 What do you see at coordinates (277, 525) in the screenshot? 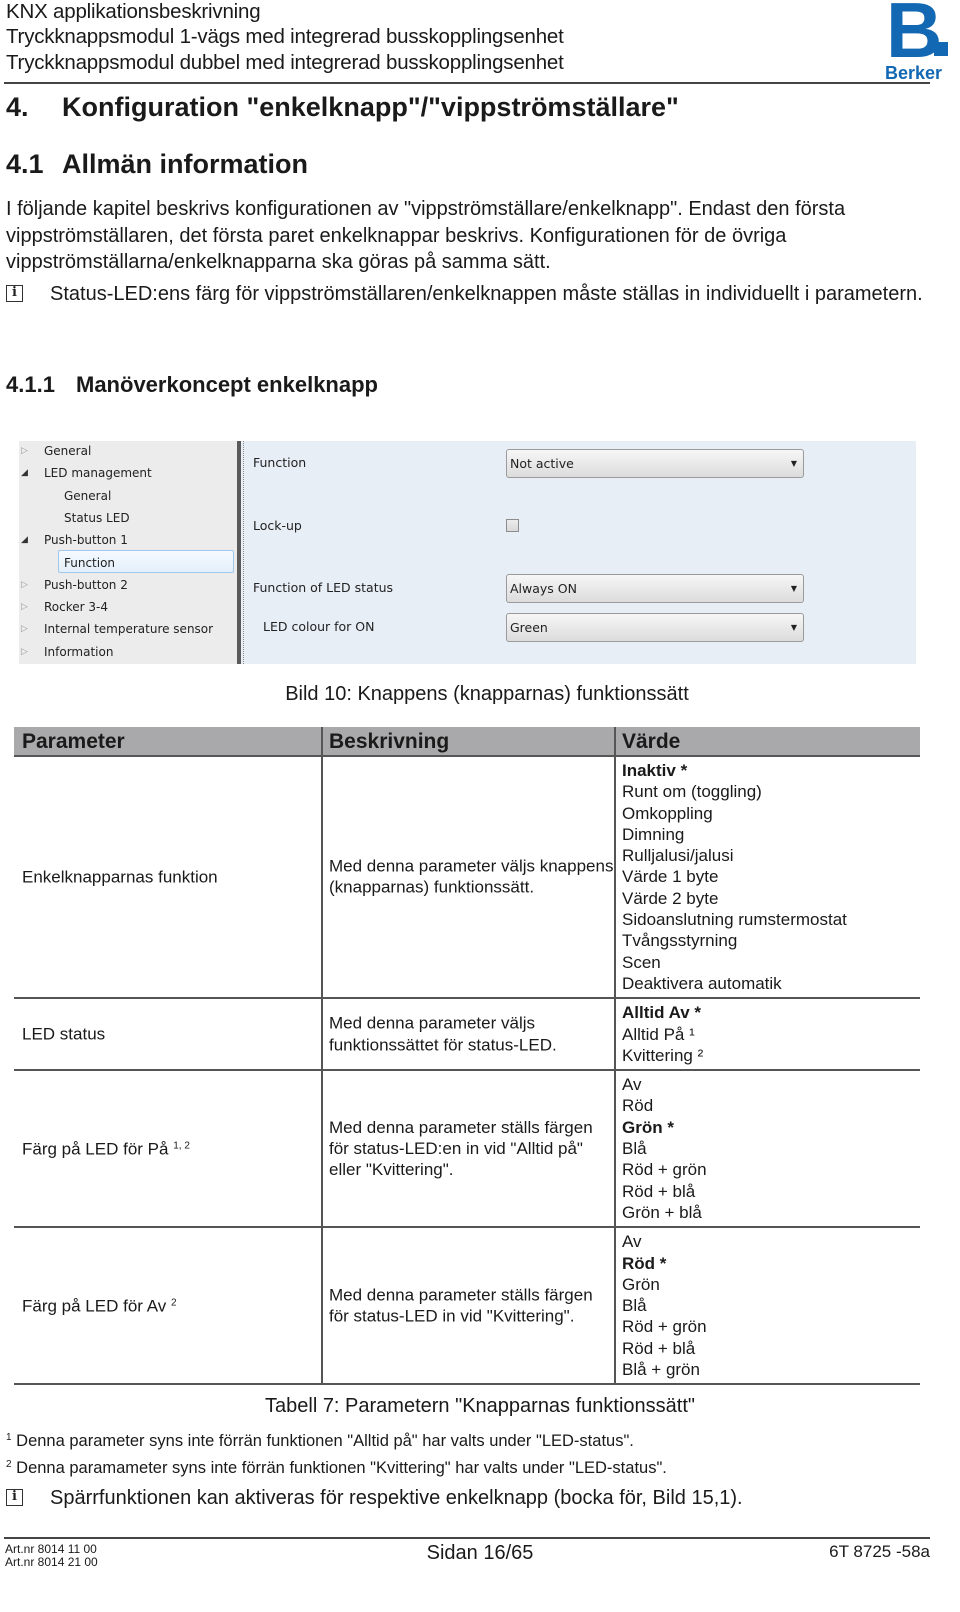
I see `lockup-label: Lock-up` at bounding box center [277, 525].